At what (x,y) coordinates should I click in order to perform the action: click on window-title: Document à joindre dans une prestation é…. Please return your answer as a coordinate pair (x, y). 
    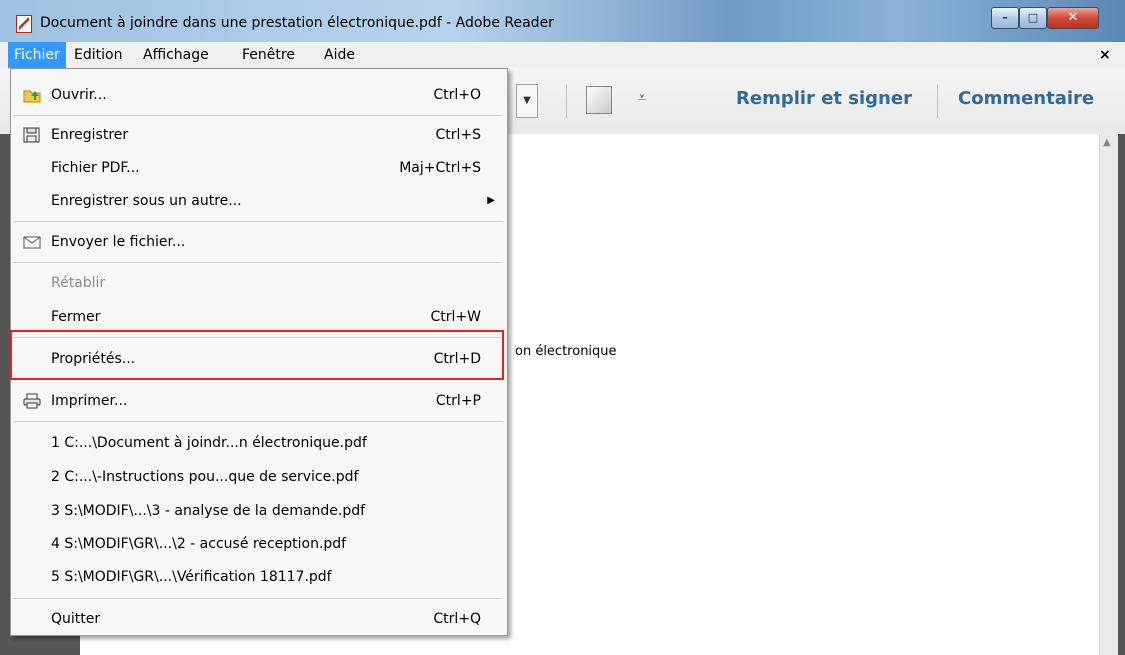
    Looking at the image, I should click on (297, 23).